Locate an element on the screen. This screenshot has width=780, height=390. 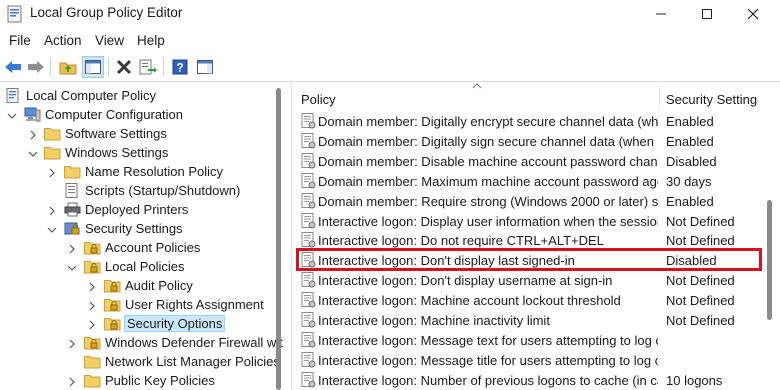
window-title: Local Group Policy Editor is located at coordinates (106, 12).